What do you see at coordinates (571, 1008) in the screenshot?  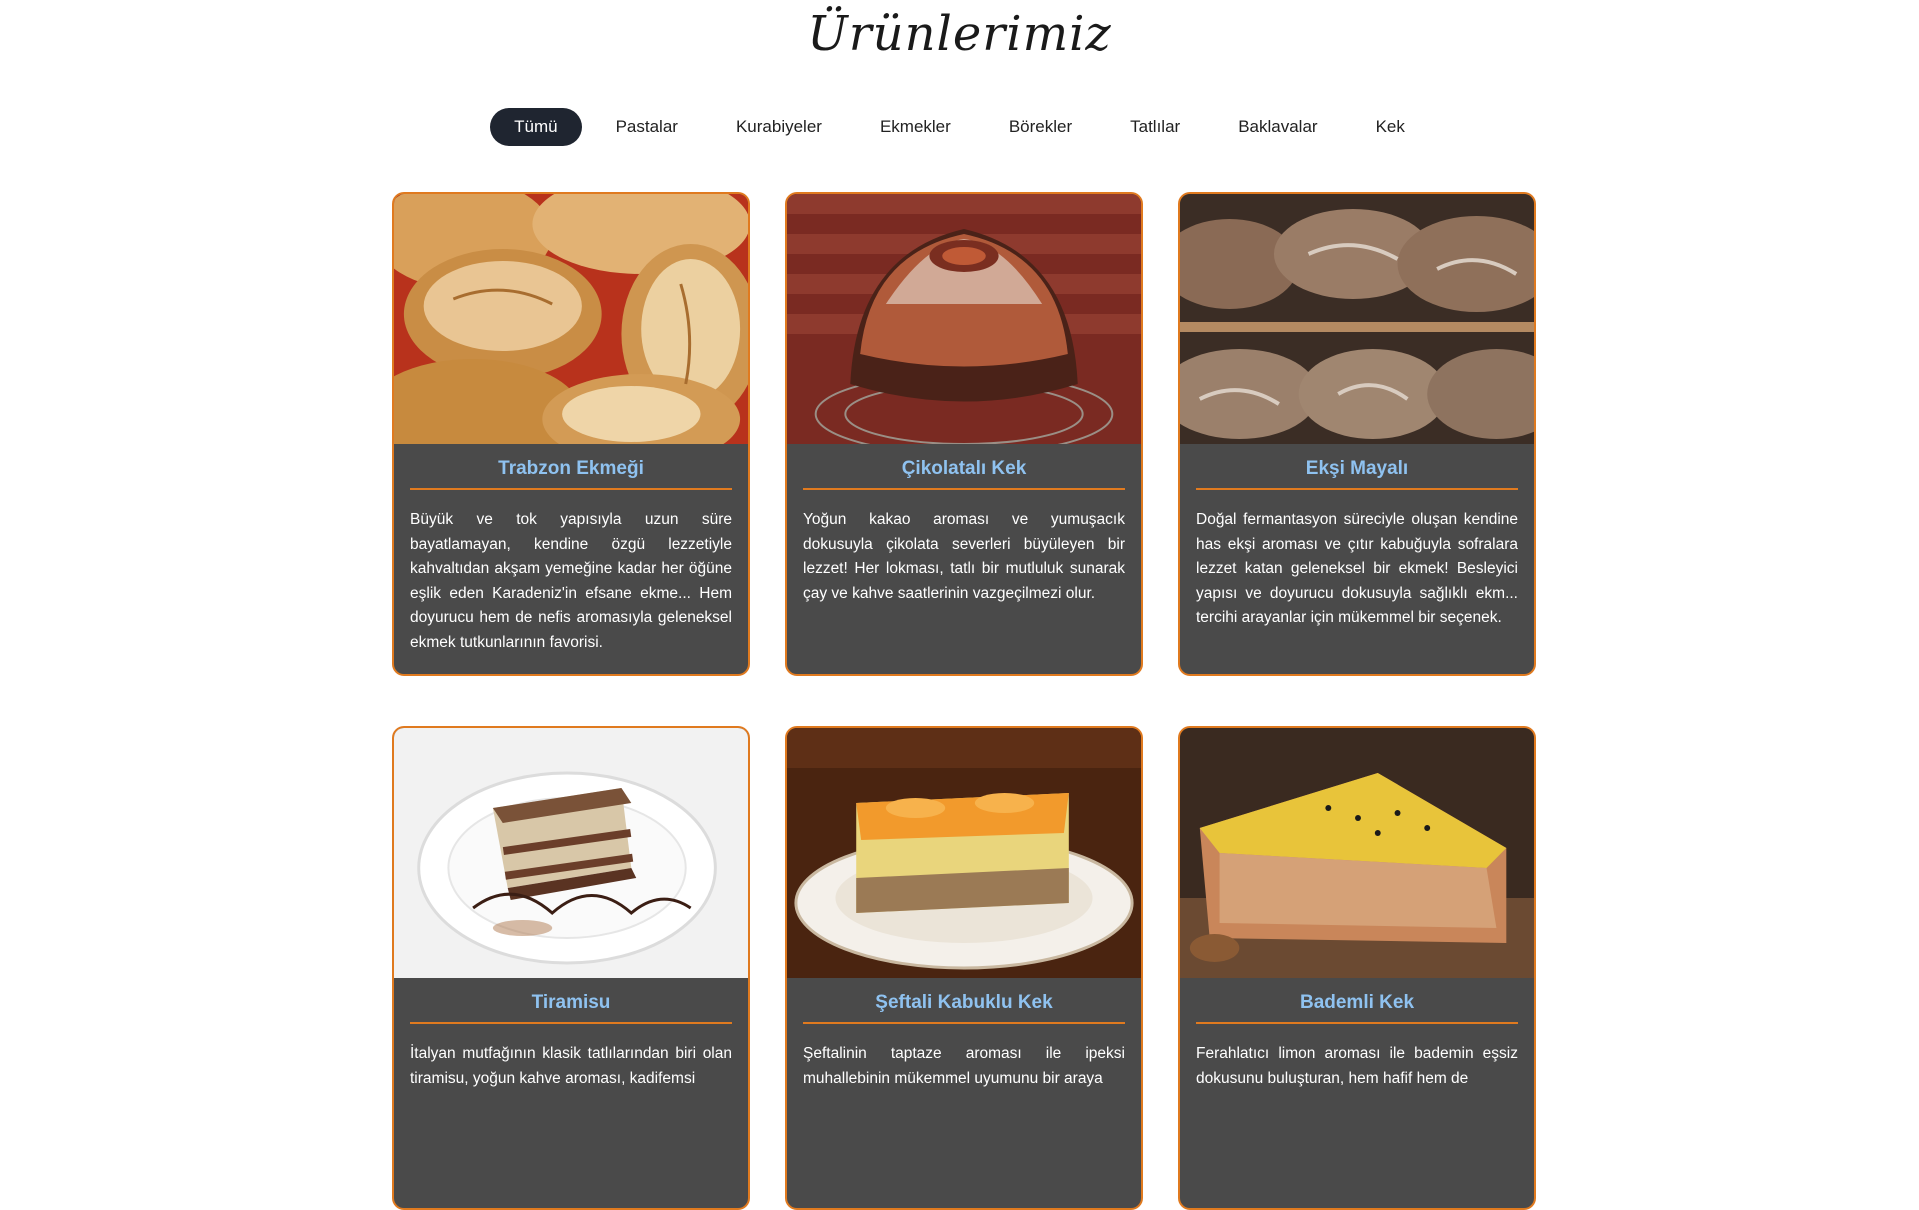 I see `product-title: Tiramisu` at bounding box center [571, 1008].